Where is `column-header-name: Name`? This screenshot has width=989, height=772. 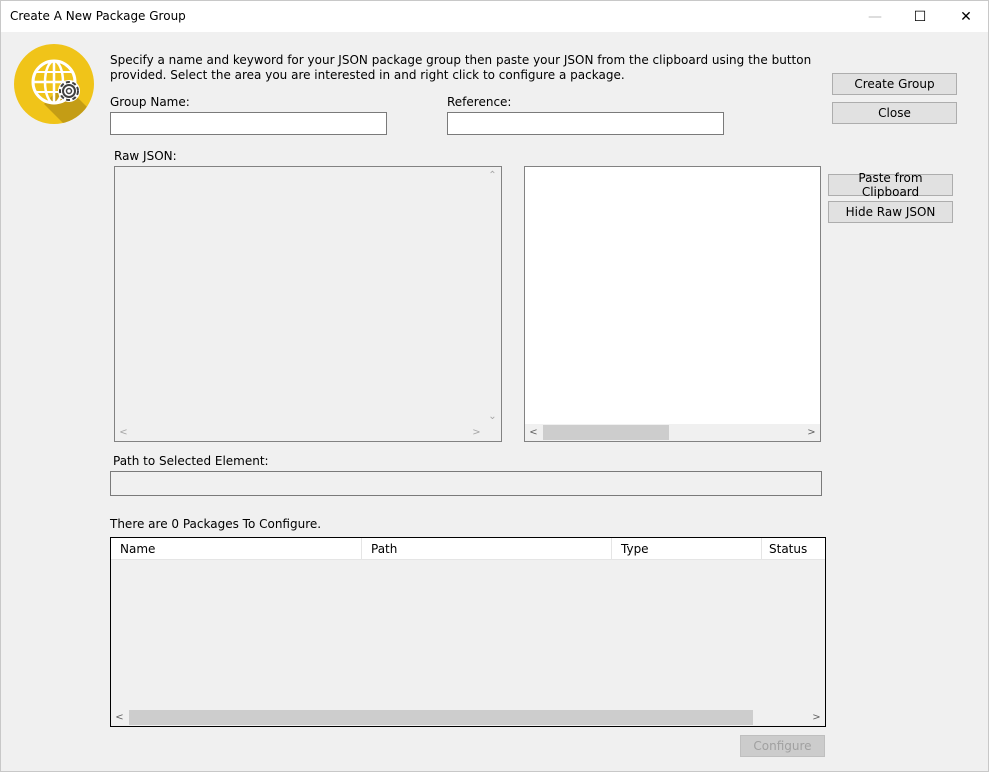
column-header-name: Name is located at coordinates (236, 549).